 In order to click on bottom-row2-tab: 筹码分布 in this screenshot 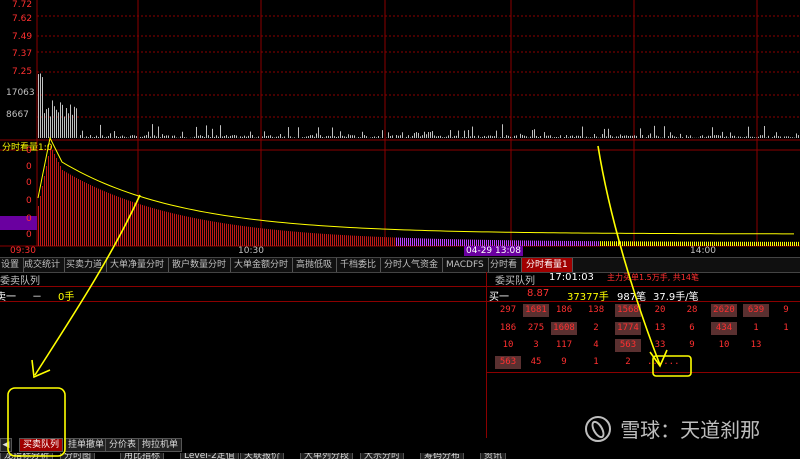, I will do `click(442, 456)`.